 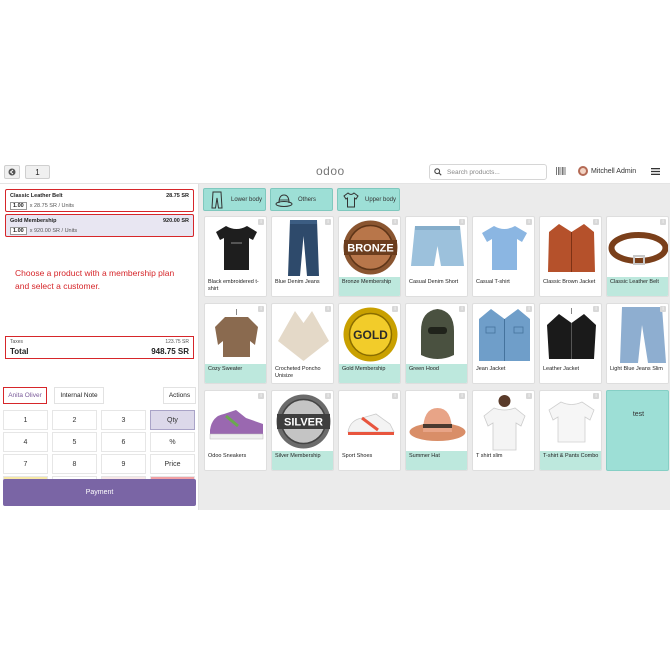 What do you see at coordinates (570, 256) in the screenshot?
I see `product-card: i Classic Brown Jacket` at bounding box center [570, 256].